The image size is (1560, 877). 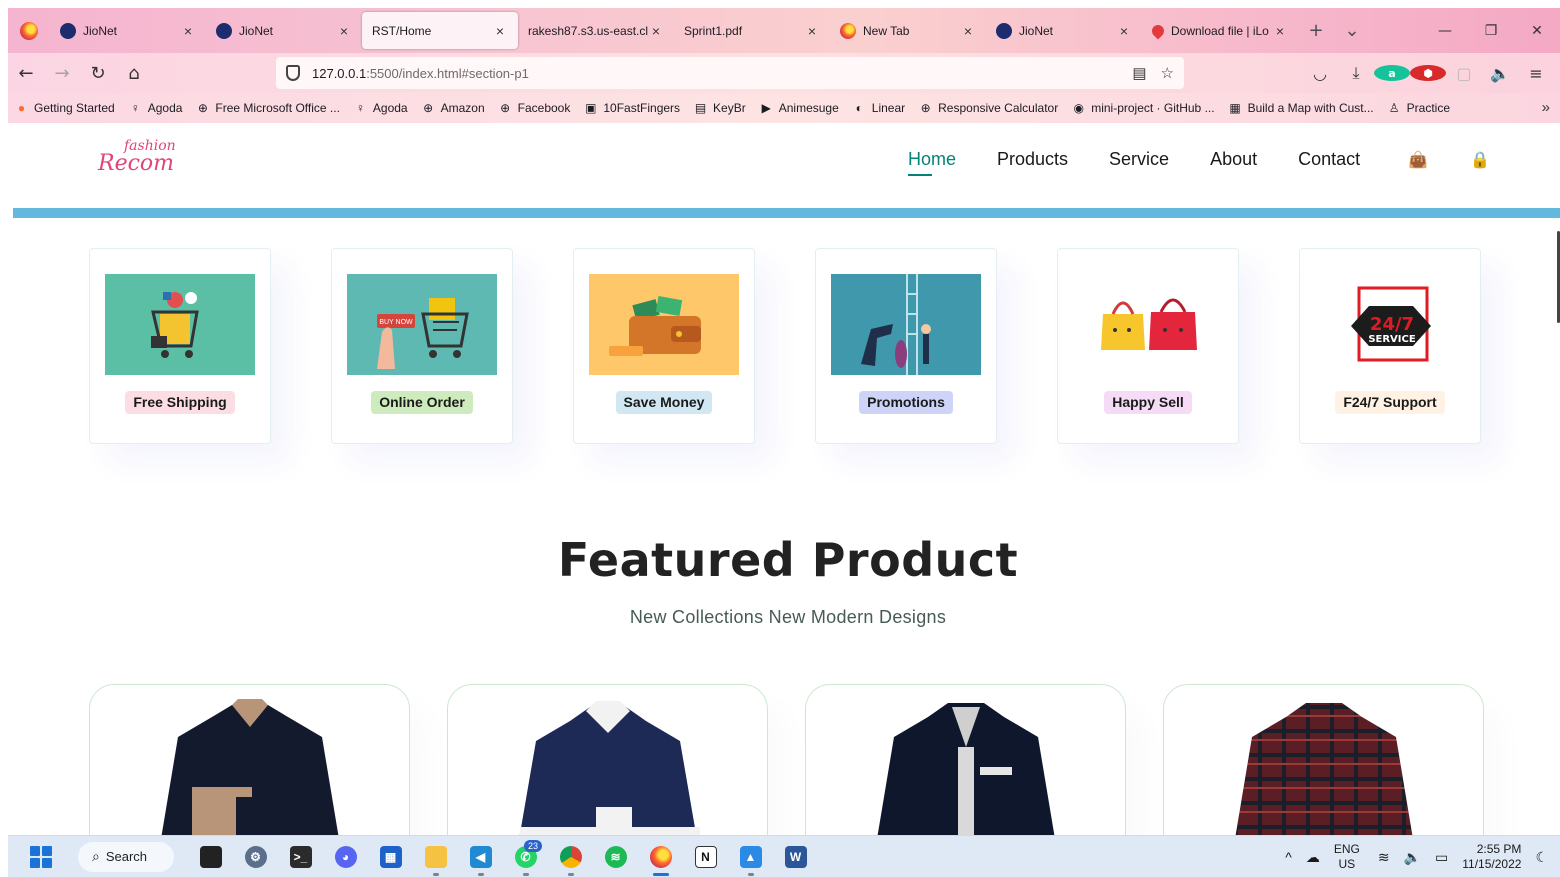 I want to click on feature-promotions: Promotions, so click(x=906, y=346).